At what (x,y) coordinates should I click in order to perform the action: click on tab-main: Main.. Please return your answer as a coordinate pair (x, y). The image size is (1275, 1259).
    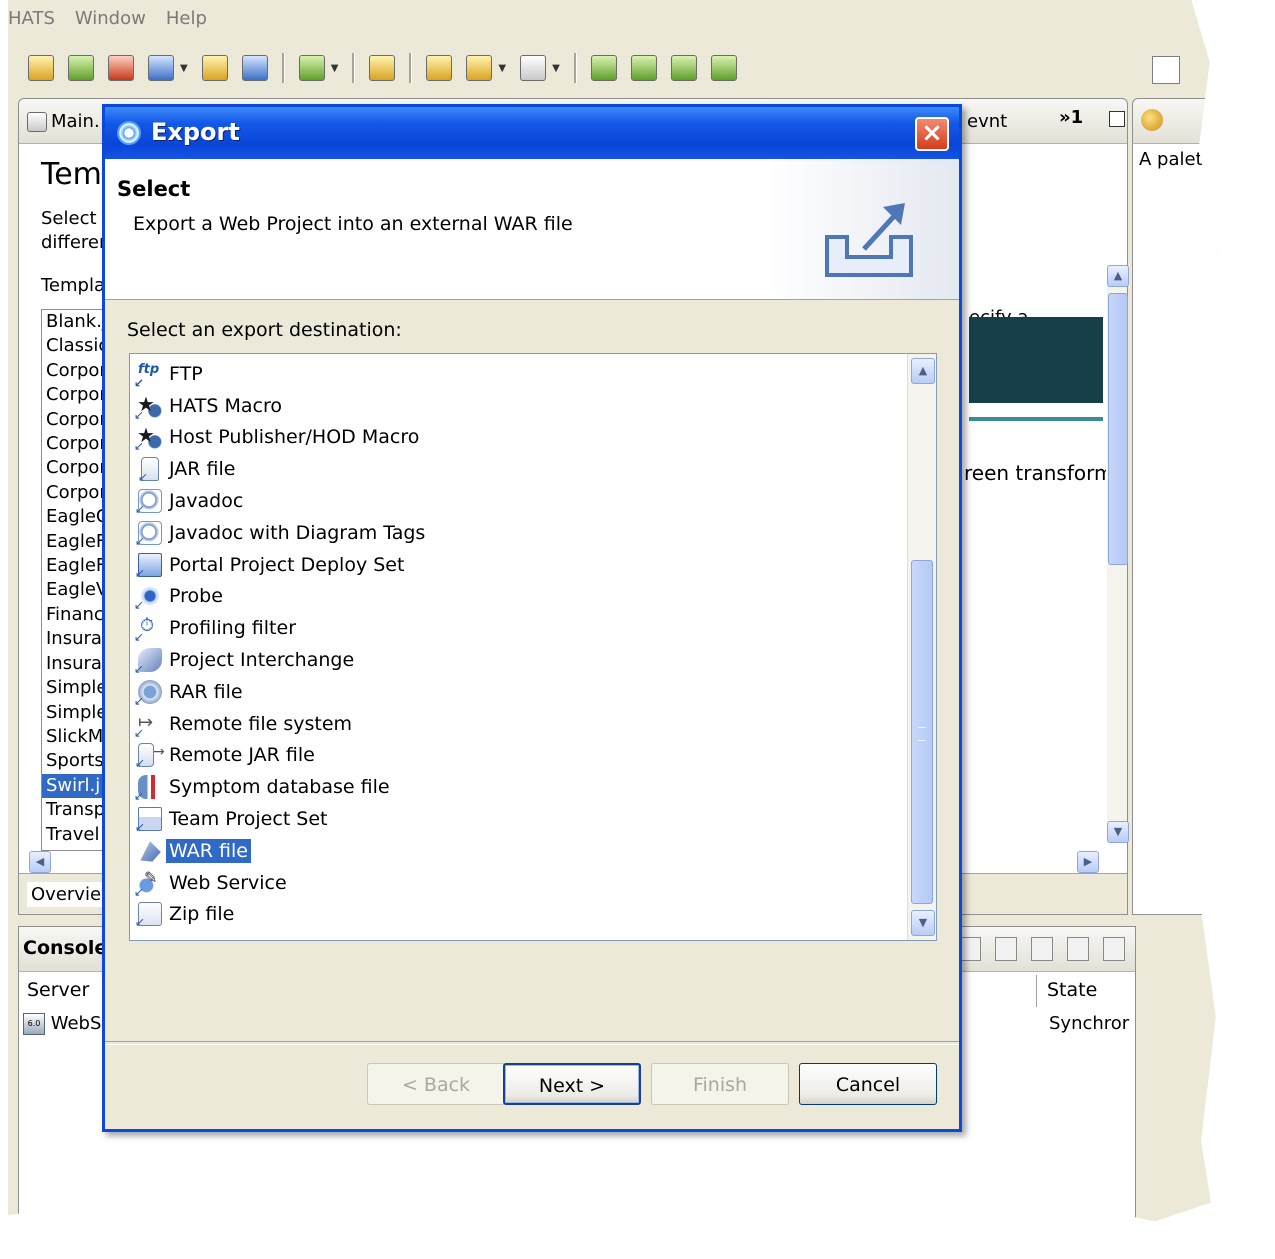
    Looking at the image, I should click on (63, 121).